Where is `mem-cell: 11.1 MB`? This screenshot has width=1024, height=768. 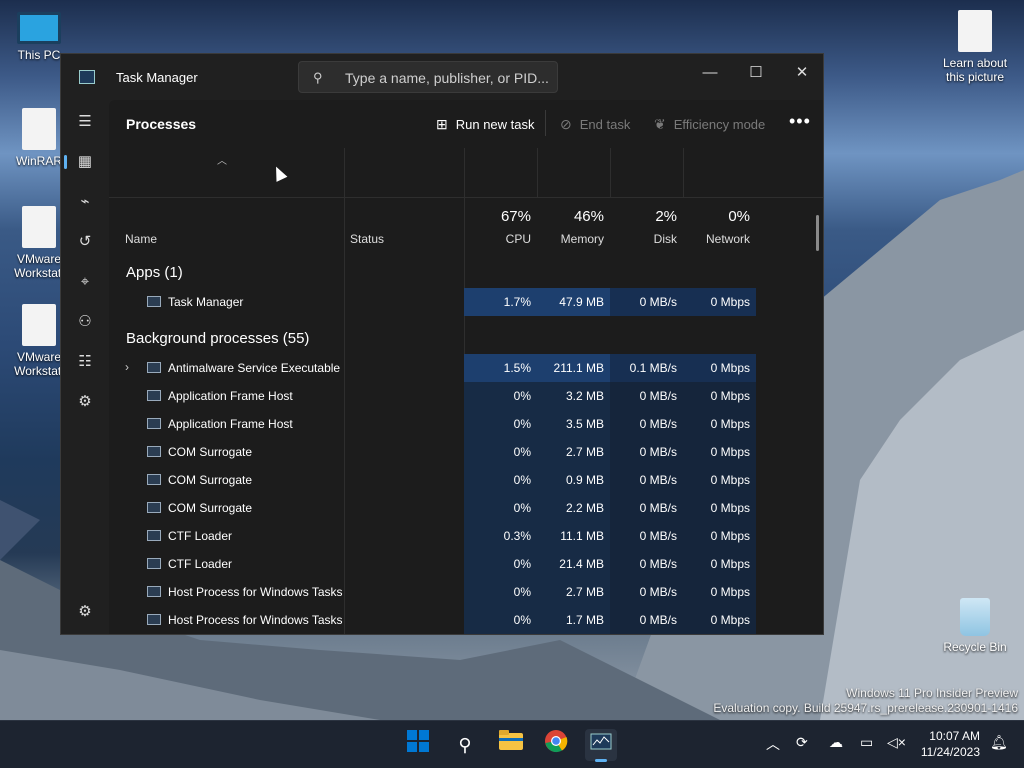 mem-cell: 11.1 MB is located at coordinates (573, 536).